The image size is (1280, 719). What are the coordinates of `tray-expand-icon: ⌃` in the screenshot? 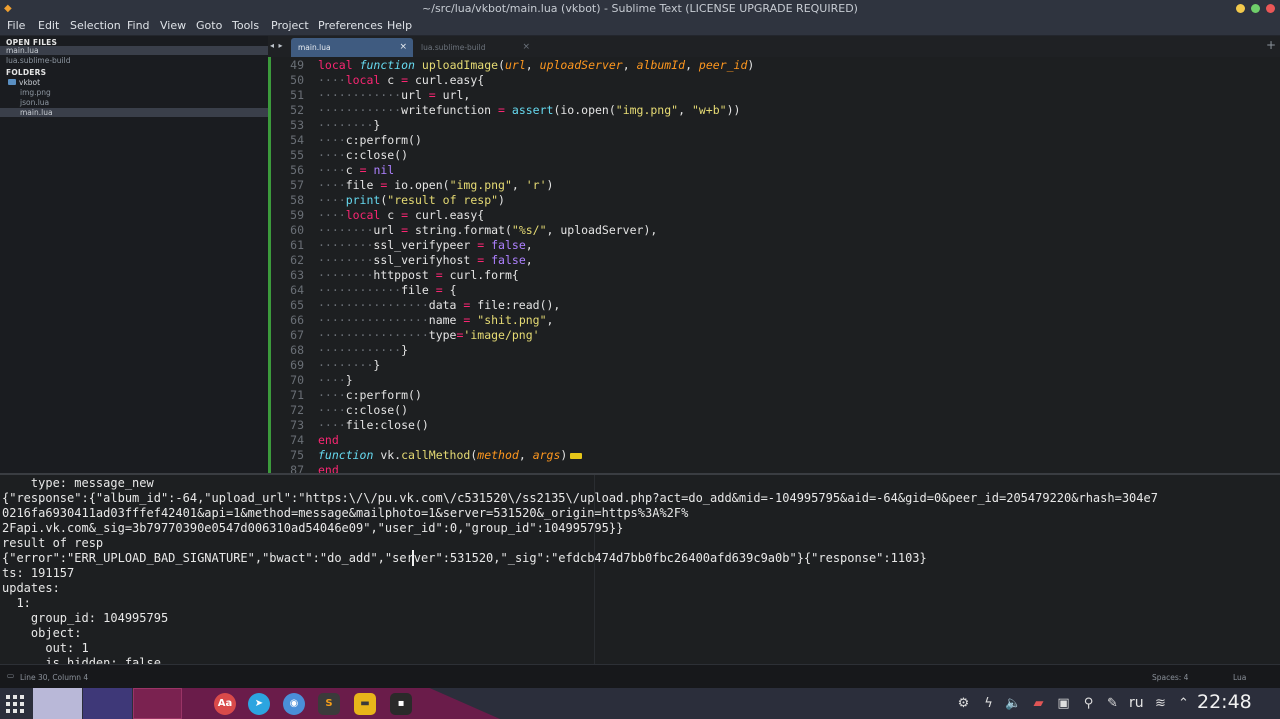 It's located at (1183, 703).